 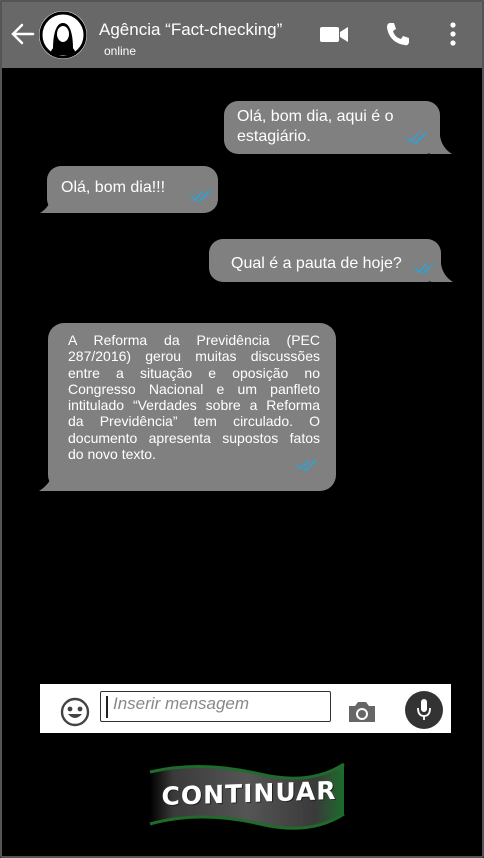 I want to click on message-bubble-sent: Qual é a pauta de hoje?, so click(x=325, y=260).